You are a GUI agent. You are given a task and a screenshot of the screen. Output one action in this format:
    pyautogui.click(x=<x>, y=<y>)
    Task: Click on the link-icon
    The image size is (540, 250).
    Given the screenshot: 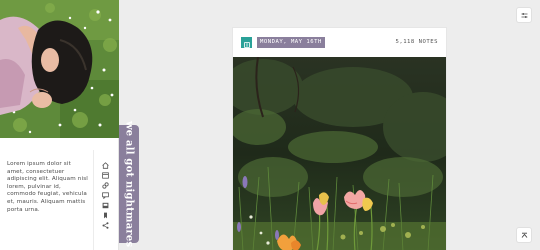 What is the action you would take?
    pyautogui.click(x=105, y=185)
    